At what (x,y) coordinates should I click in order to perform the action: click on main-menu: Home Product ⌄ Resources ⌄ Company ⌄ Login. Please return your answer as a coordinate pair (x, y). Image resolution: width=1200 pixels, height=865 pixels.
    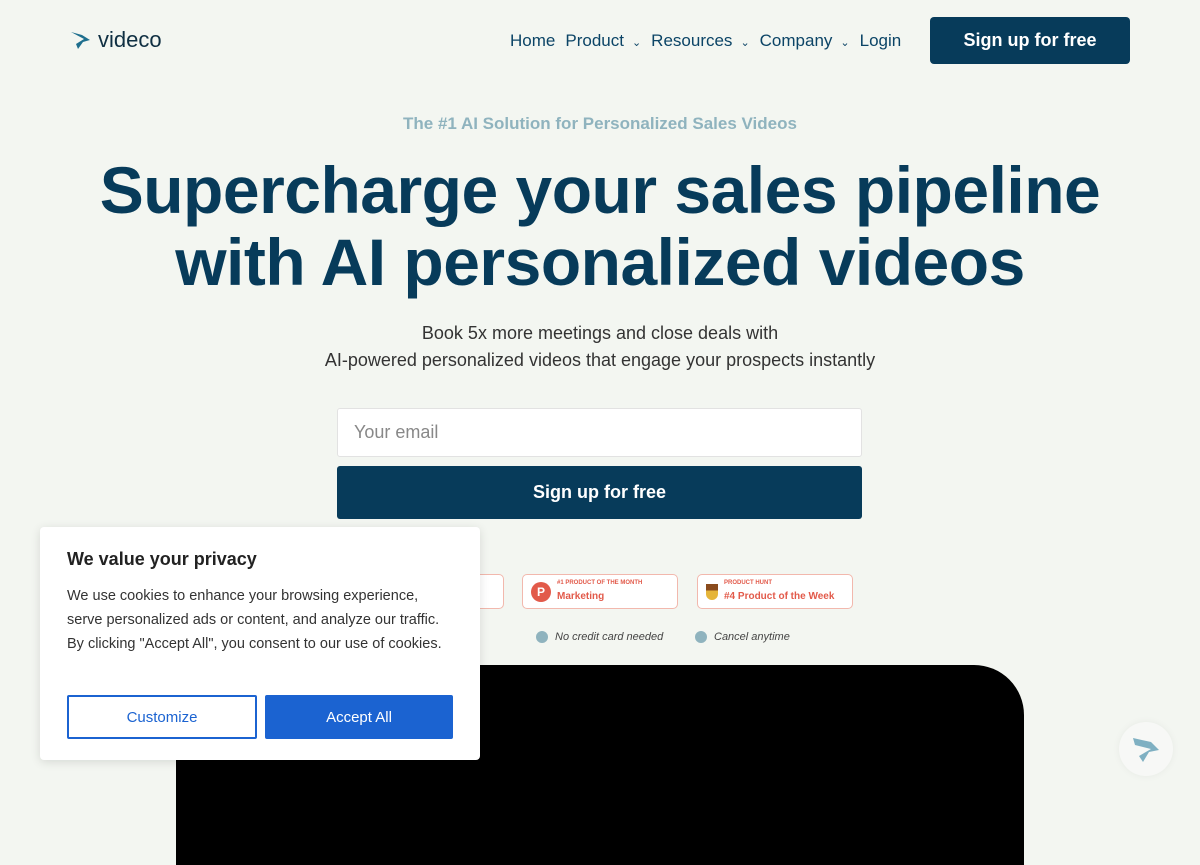
    Looking at the image, I should click on (705, 41).